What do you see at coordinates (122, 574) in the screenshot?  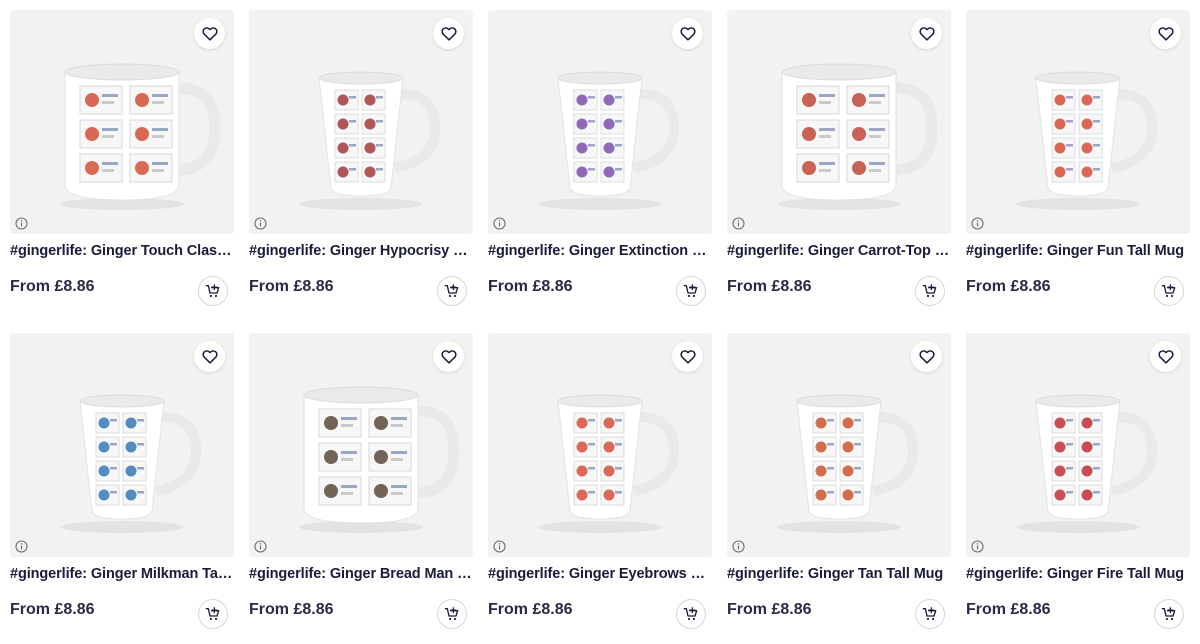 I see `product-title: #gingerlife: Ginger Milkman Tall Mug` at bounding box center [122, 574].